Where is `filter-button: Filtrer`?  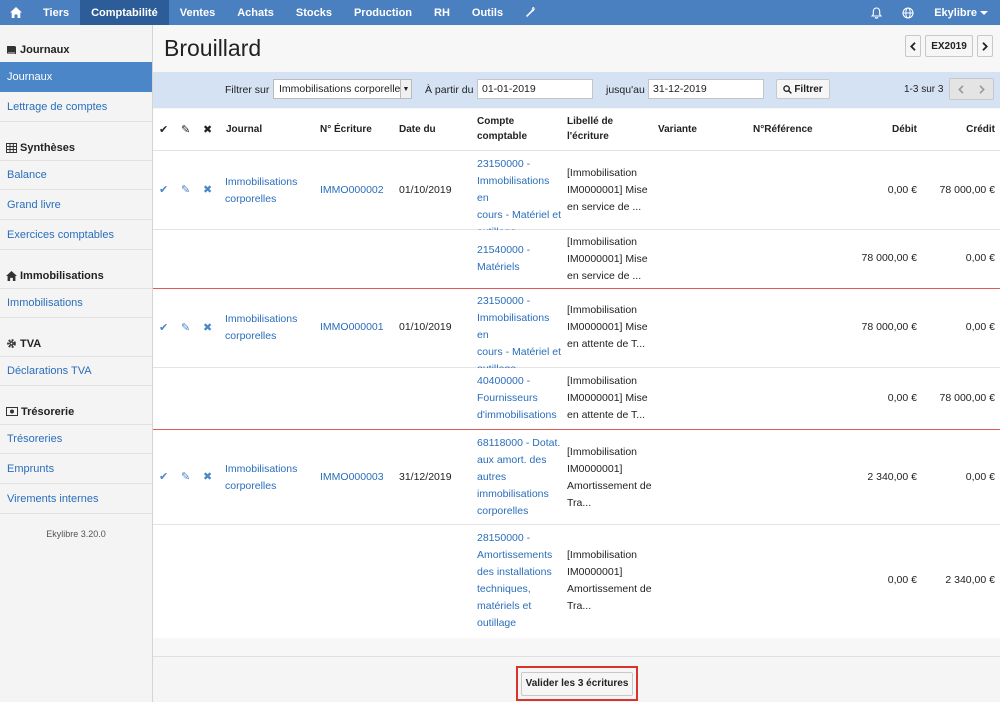 filter-button: Filtrer is located at coordinates (803, 89).